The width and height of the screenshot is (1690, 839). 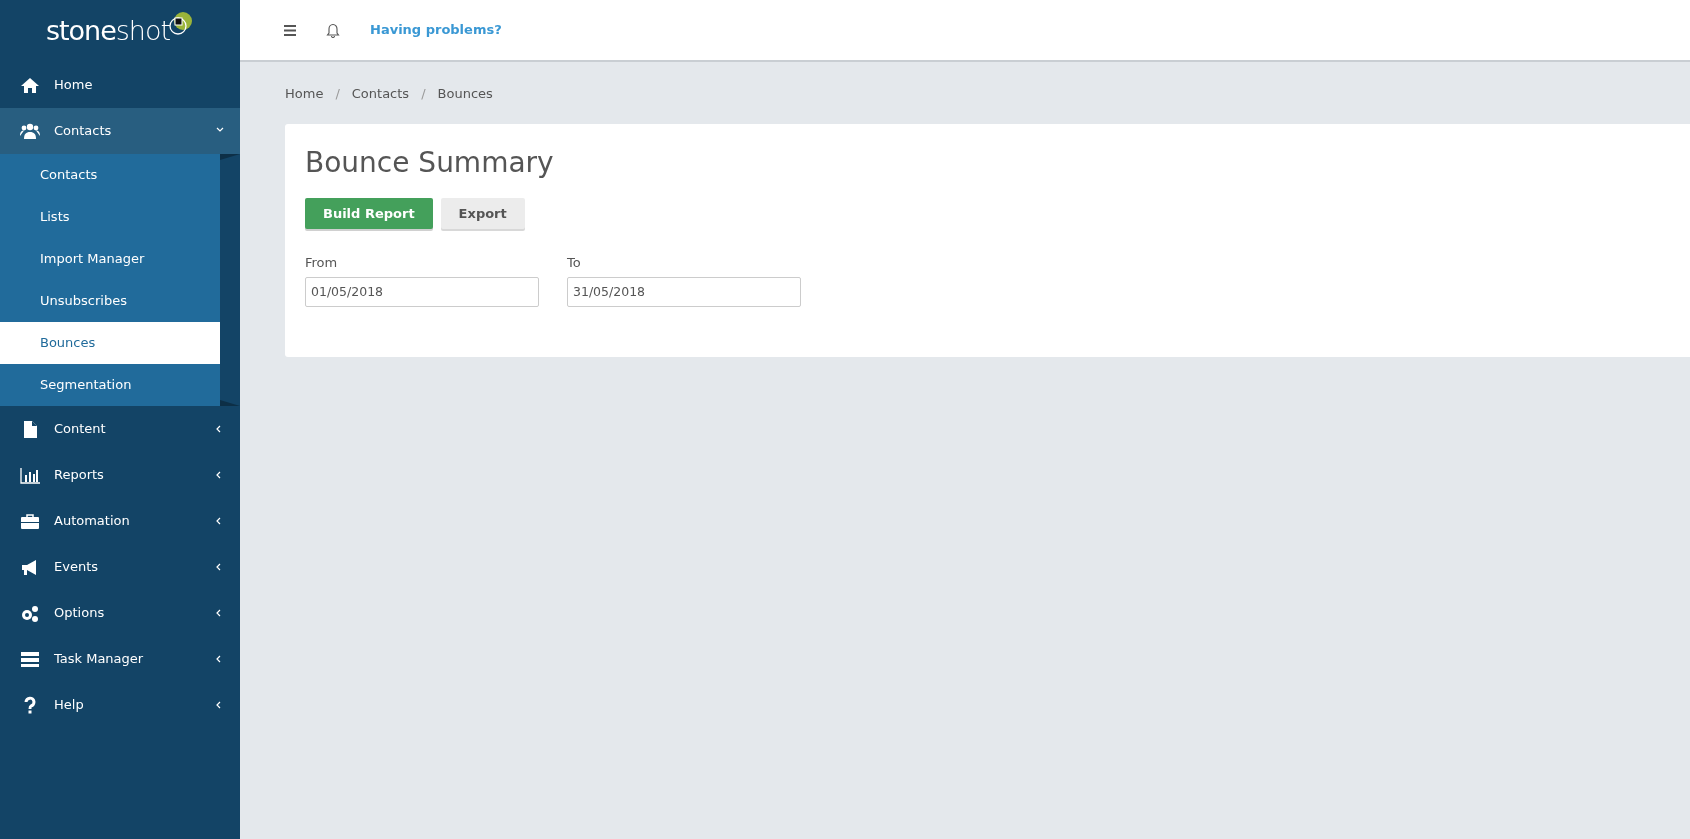 I want to click on sidebar-subitem: Import Manager, so click(x=110, y=259).